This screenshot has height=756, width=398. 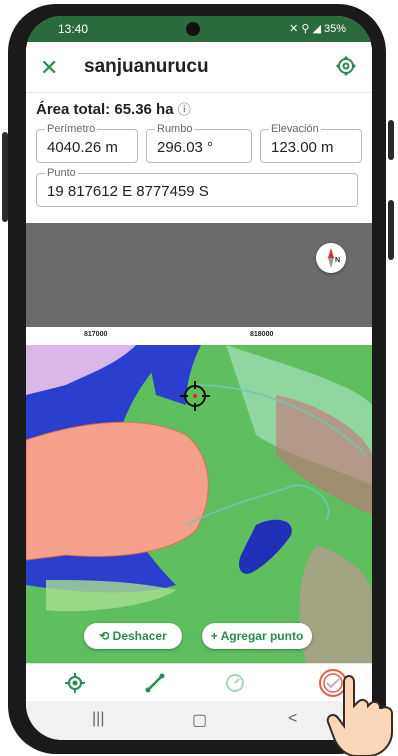 I want to click on close-icon: ✕, so click(x=49, y=68).